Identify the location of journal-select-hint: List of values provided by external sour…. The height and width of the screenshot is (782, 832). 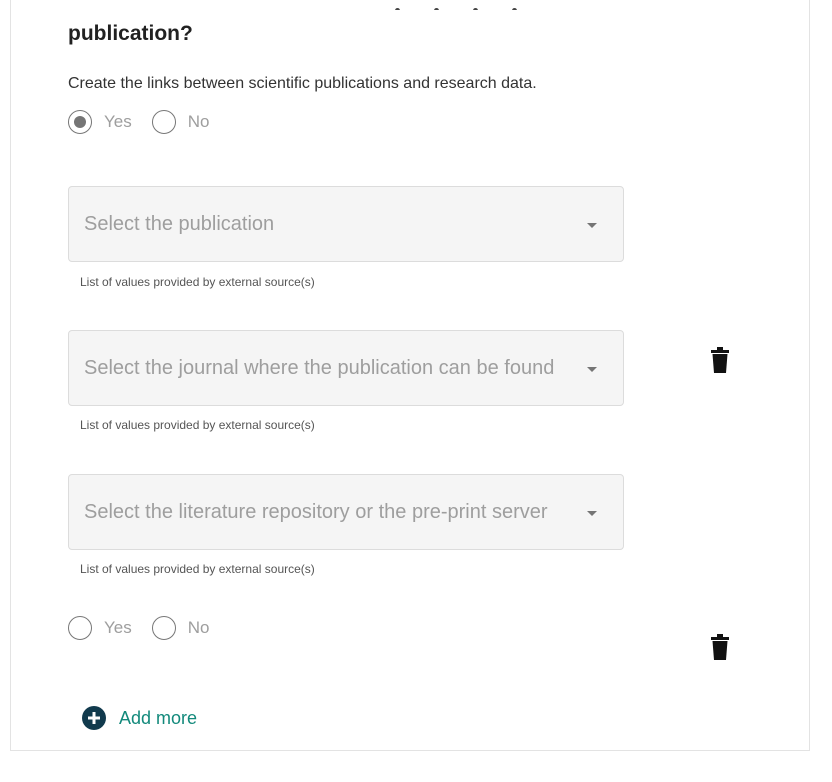
(197, 425).